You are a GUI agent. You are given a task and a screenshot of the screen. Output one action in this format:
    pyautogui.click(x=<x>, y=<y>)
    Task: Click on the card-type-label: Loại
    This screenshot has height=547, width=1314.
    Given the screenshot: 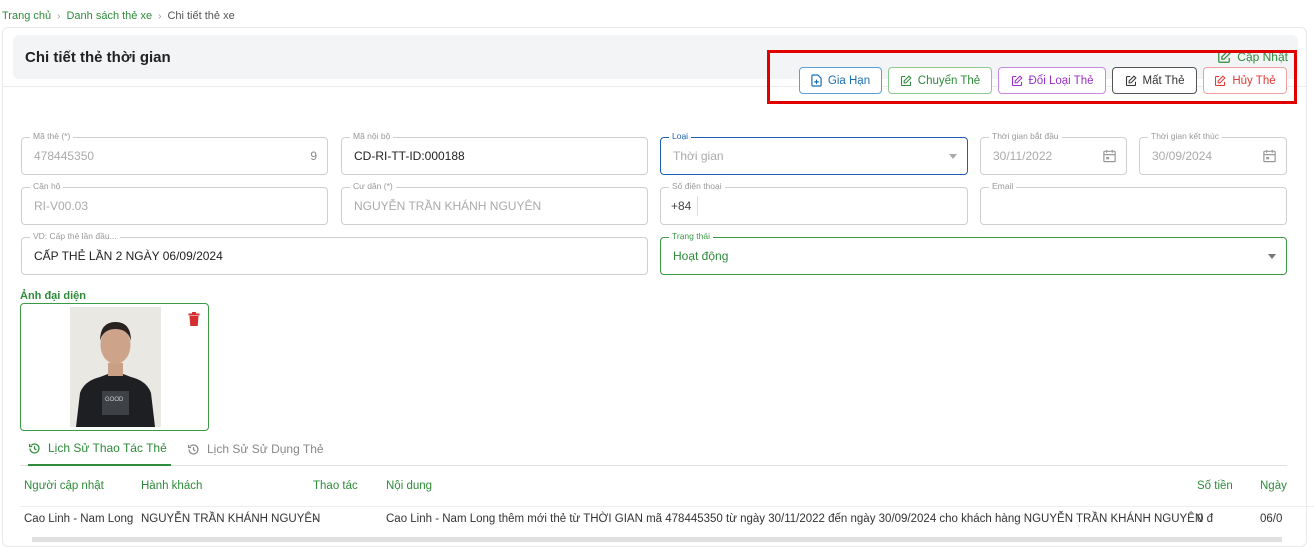 What is the action you would take?
    pyautogui.click(x=680, y=136)
    